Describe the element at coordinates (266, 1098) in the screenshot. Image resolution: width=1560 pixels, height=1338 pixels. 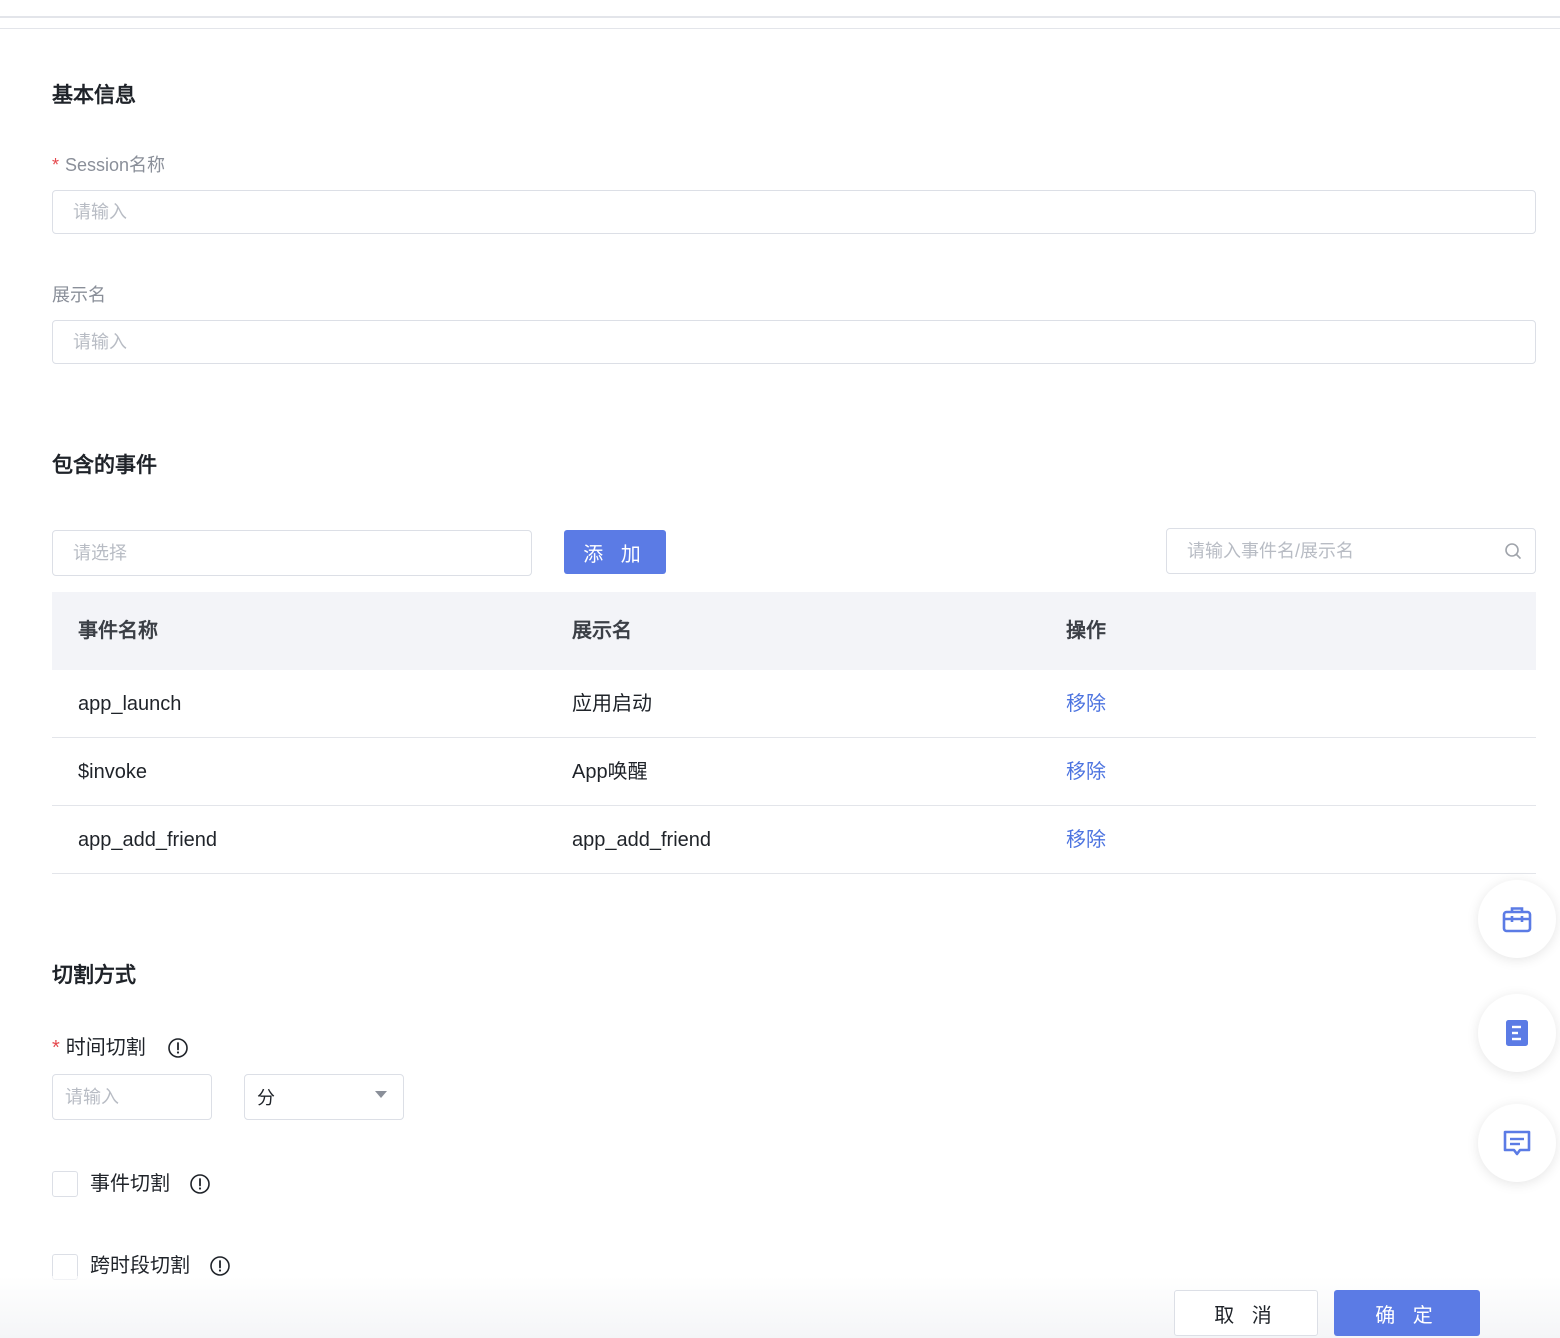
I see `time-unit-value: 分` at that location.